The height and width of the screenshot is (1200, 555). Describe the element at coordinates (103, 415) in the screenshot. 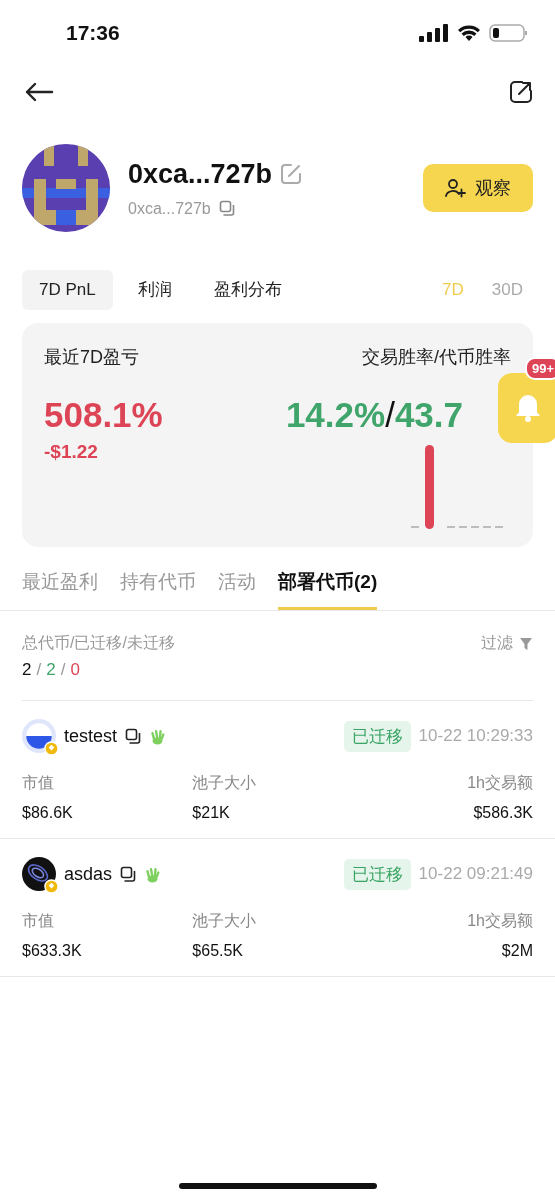

I see `pnl-percent: 508.1%` at that location.